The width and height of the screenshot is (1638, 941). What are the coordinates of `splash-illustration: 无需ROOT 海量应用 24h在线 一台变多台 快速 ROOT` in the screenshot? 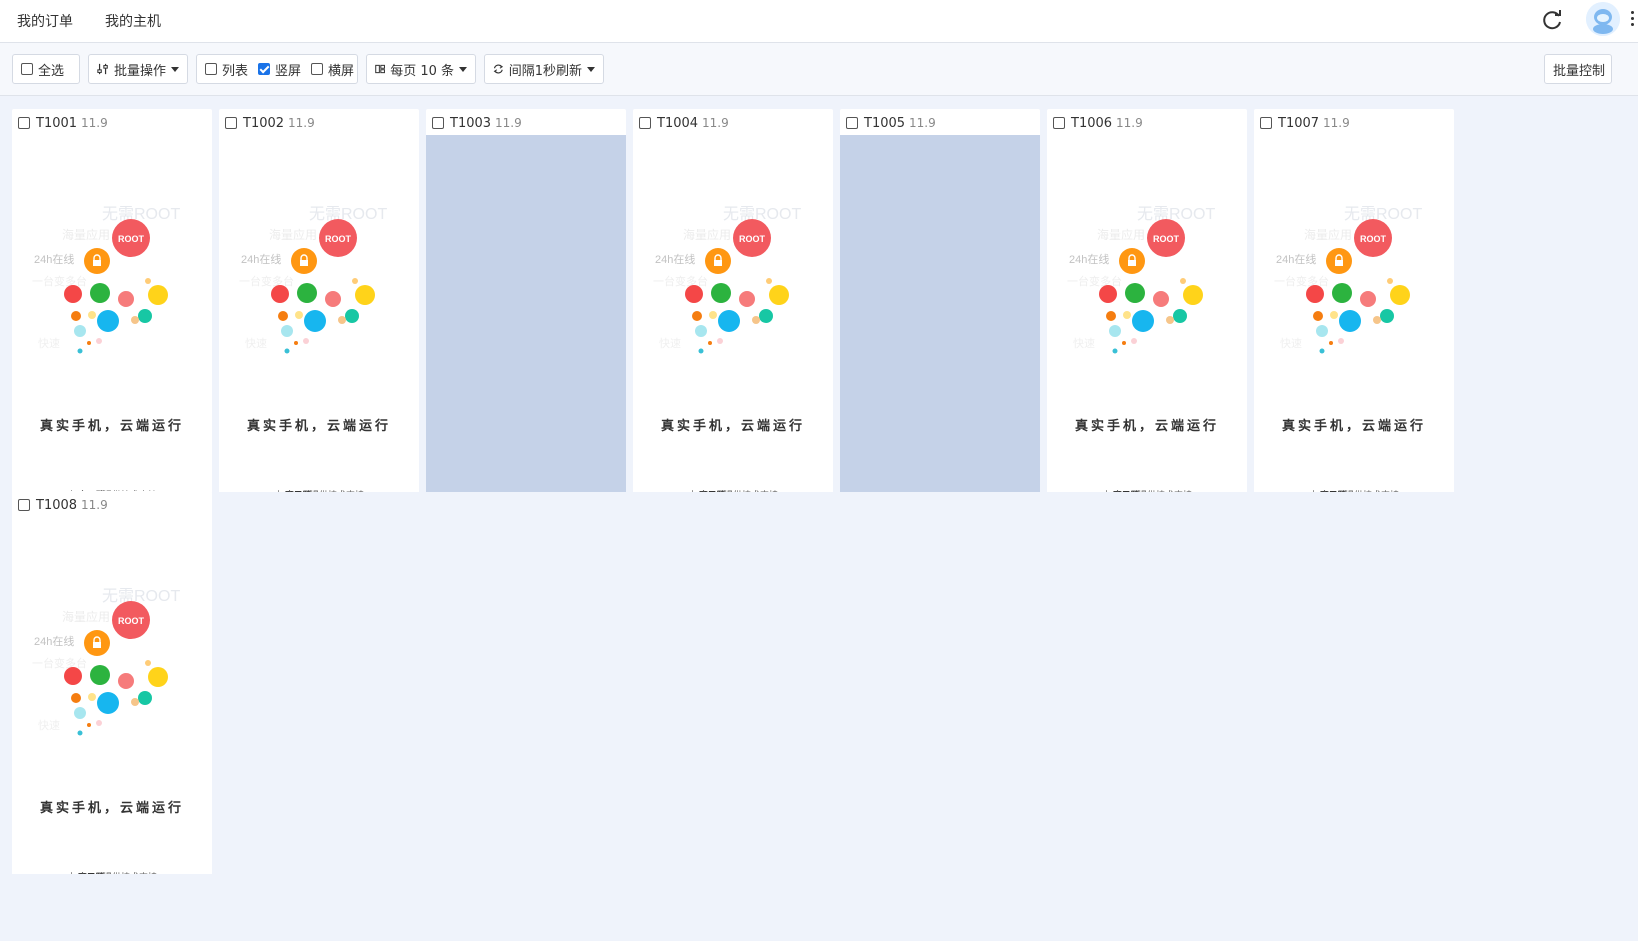 It's located at (727, 279).